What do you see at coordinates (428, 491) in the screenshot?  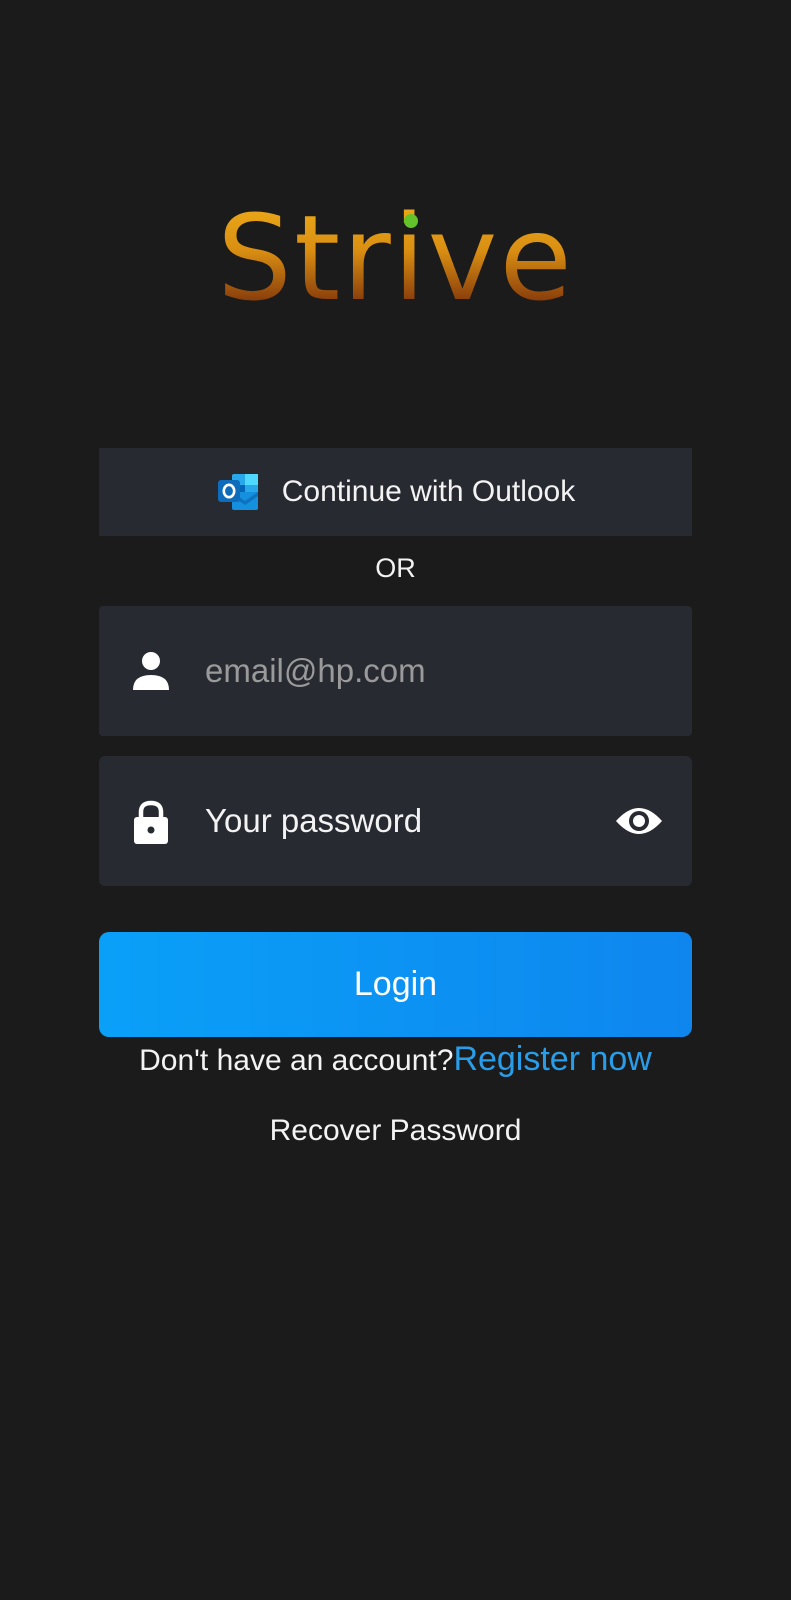 I see `outlook-button-label: Continue with Outlook` at bounding box center [428, 491].